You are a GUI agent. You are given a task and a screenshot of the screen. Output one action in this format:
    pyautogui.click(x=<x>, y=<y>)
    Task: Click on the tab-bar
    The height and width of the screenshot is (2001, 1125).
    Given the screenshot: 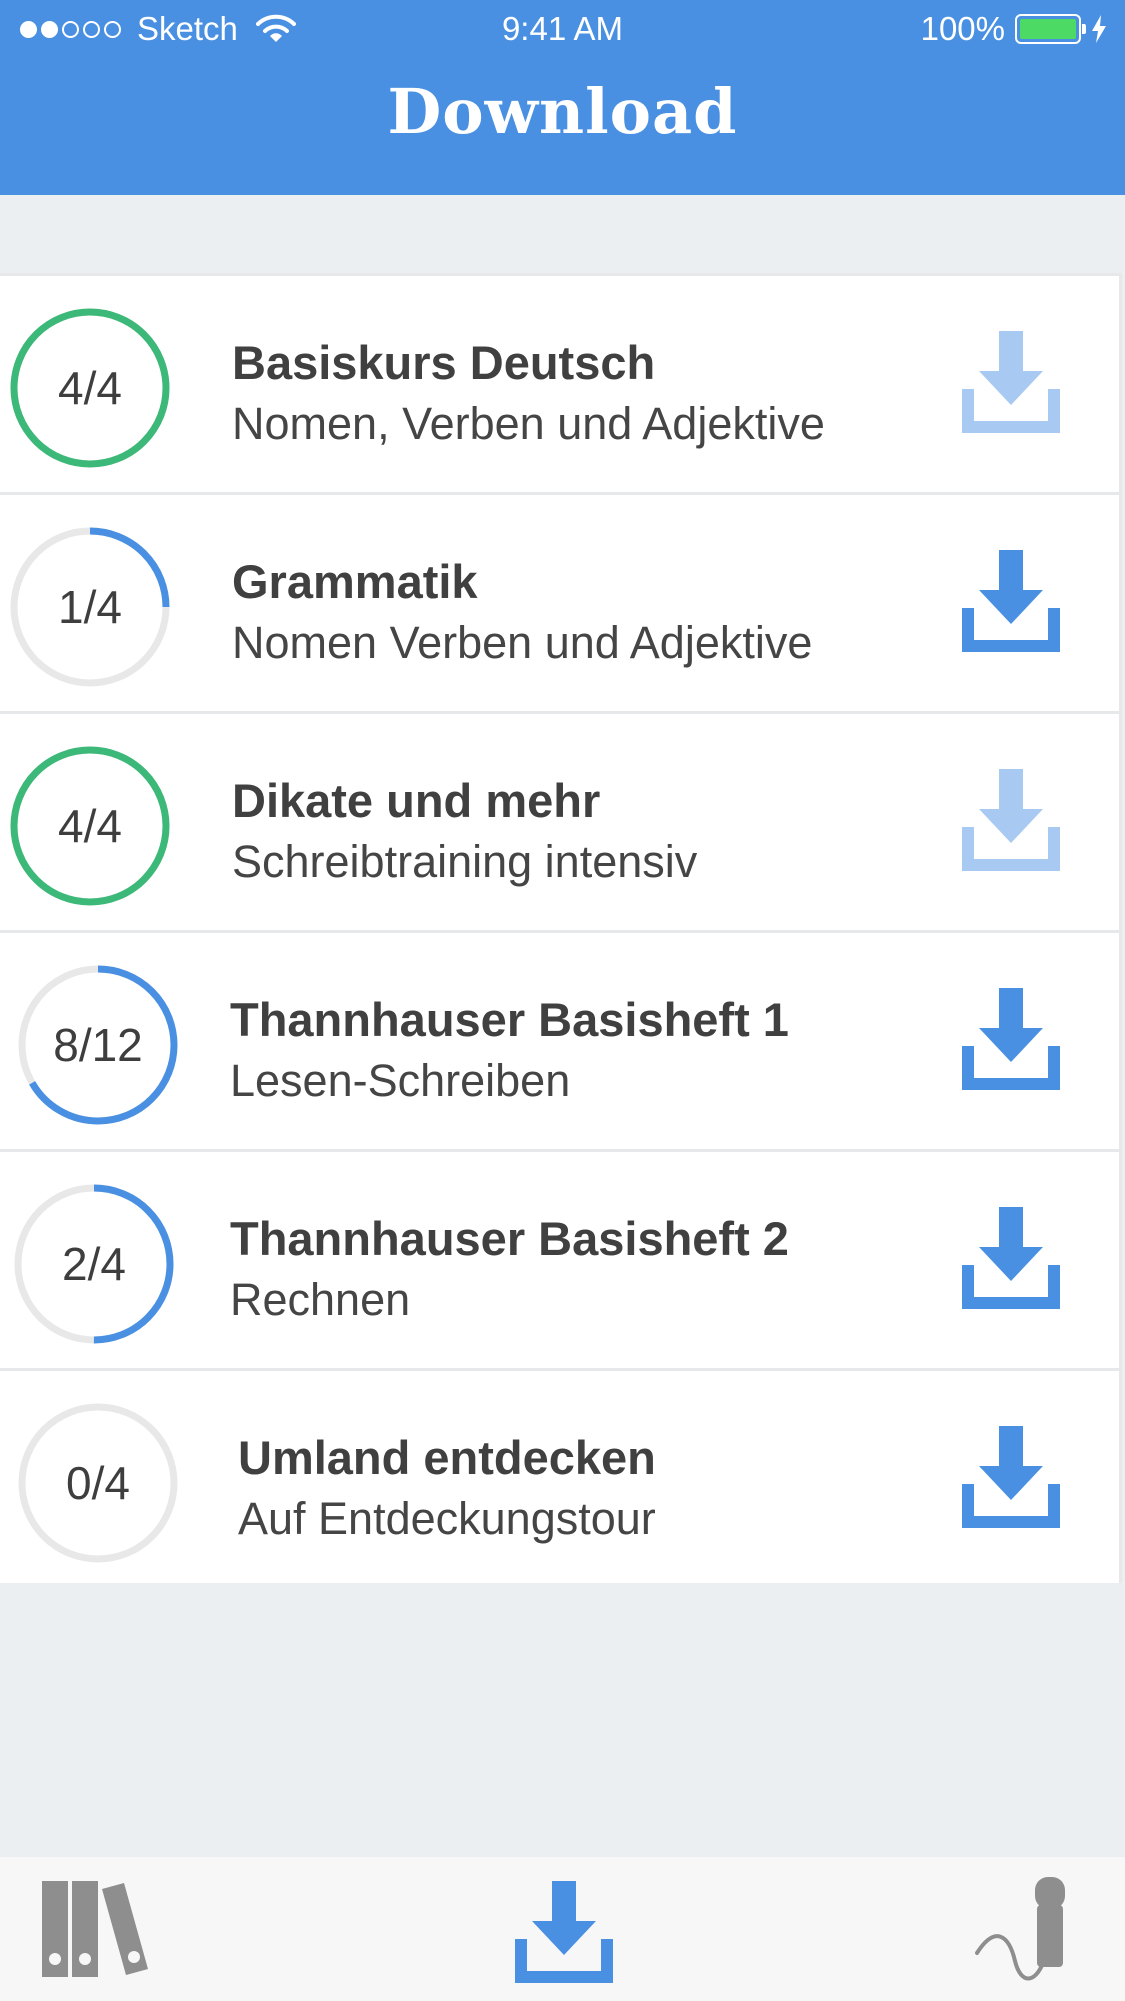 What is the action you would take?
    pyautogui.click(x=562, y=1929)
    